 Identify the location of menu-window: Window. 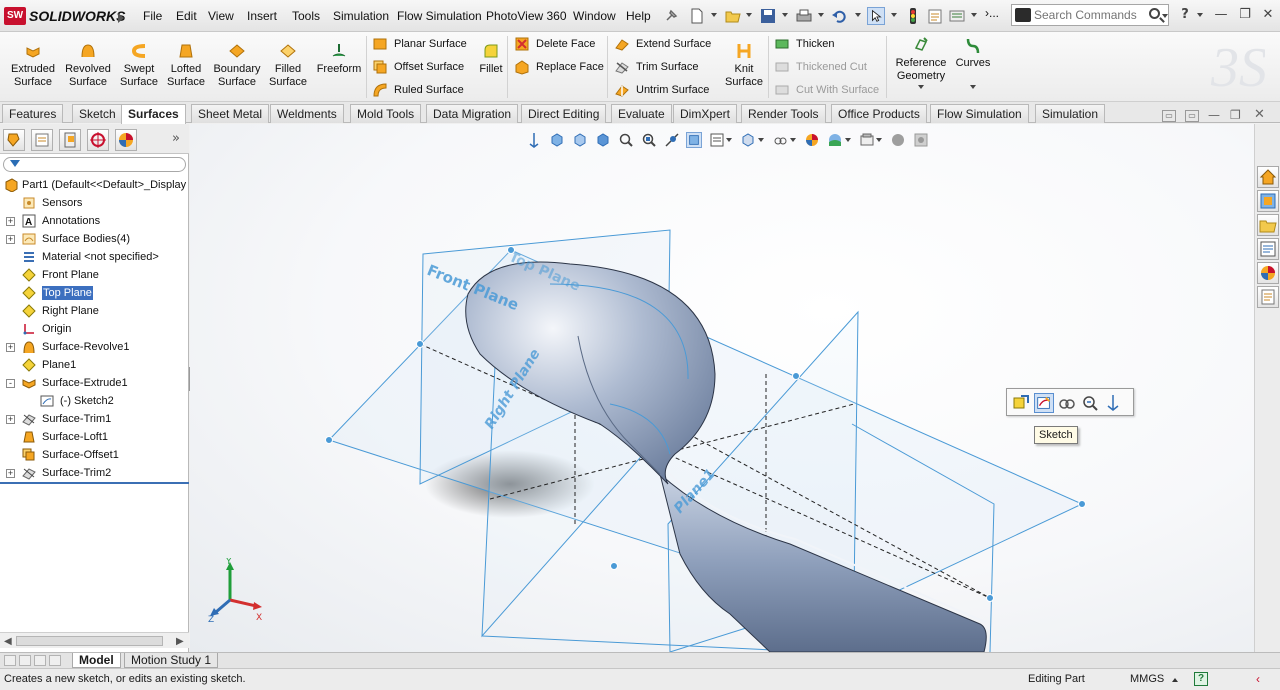
(594, 16).